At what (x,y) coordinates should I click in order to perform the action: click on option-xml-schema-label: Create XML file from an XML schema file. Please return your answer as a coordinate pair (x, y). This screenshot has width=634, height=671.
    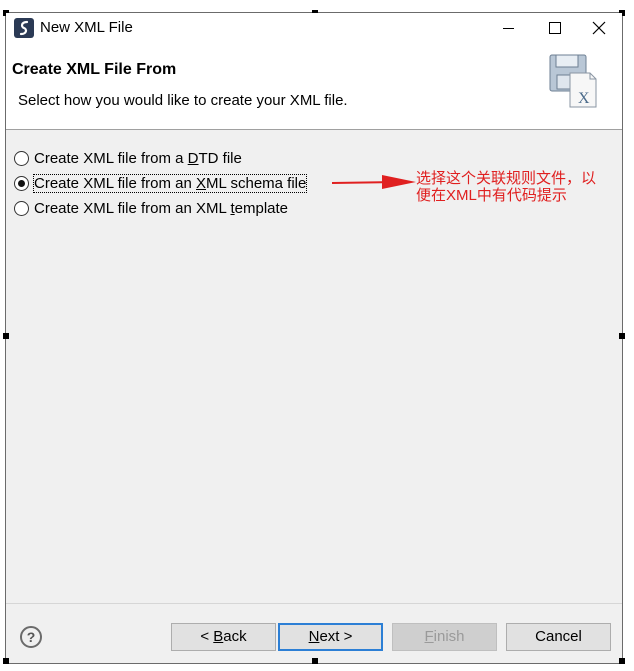
    Looking at the image, I should click on (170, 183).